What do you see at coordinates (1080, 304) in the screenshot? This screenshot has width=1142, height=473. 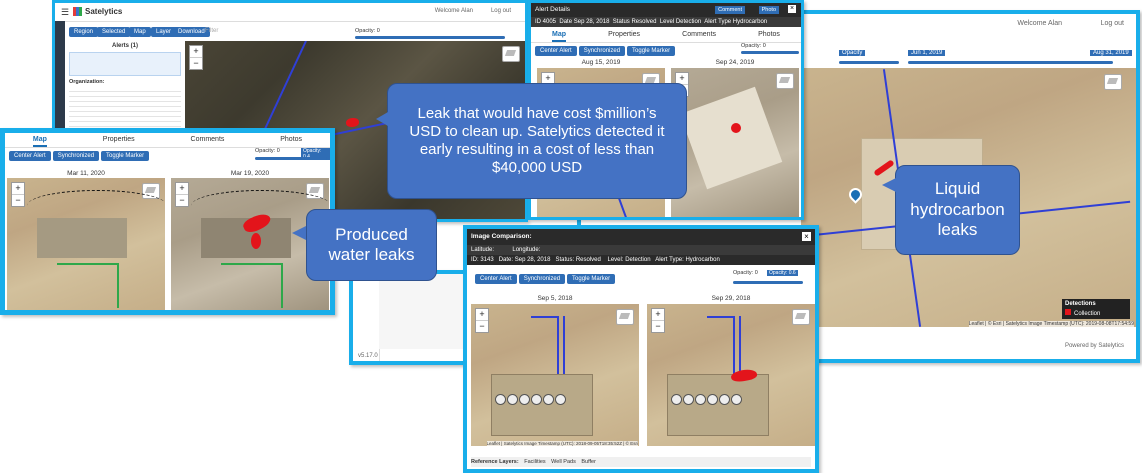 I see `legend-title: Detections` at bounding box center [1080, 304].